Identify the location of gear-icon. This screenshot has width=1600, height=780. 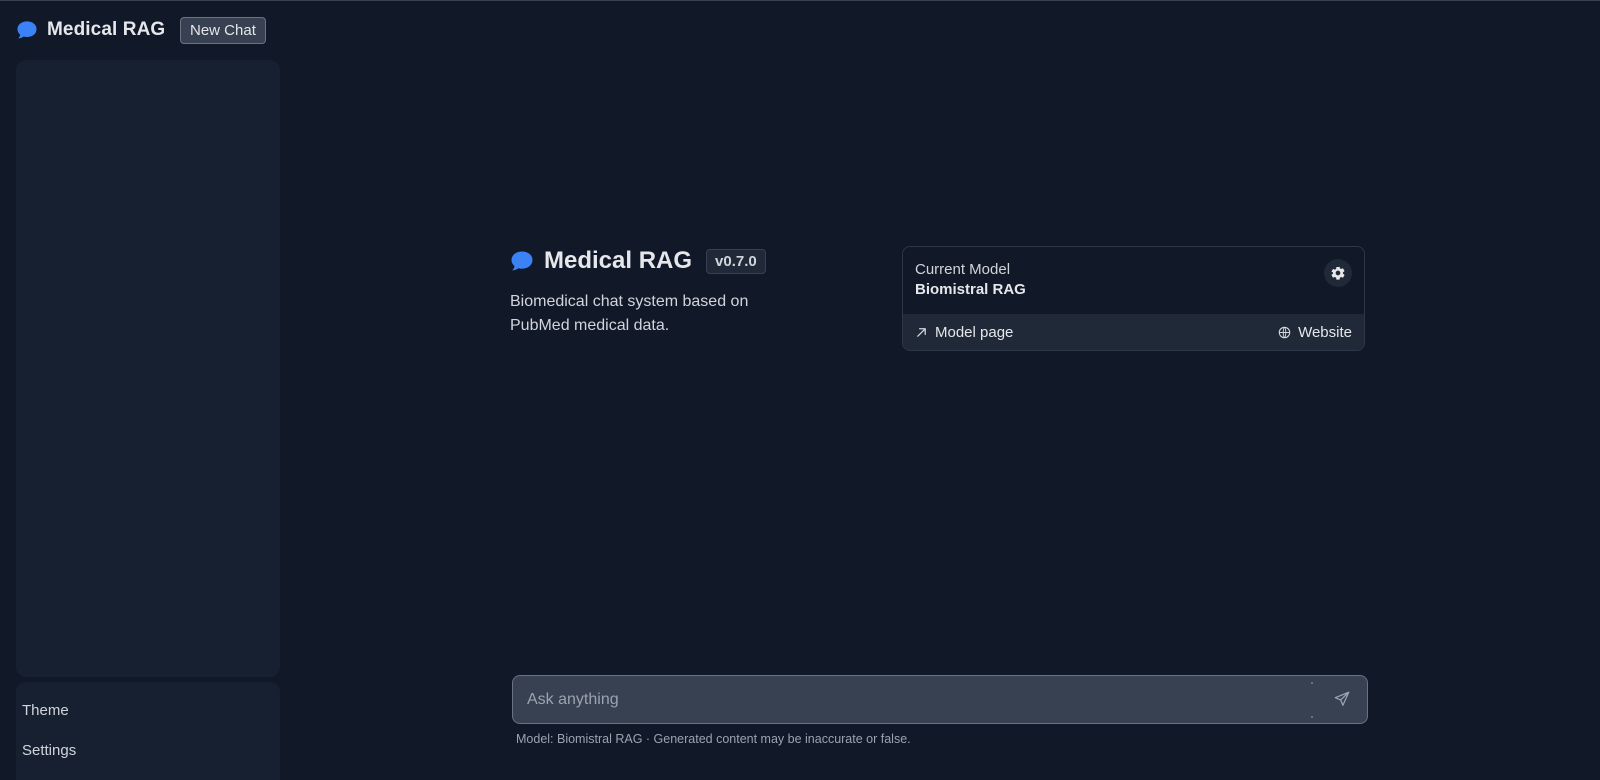
(1338, 273).